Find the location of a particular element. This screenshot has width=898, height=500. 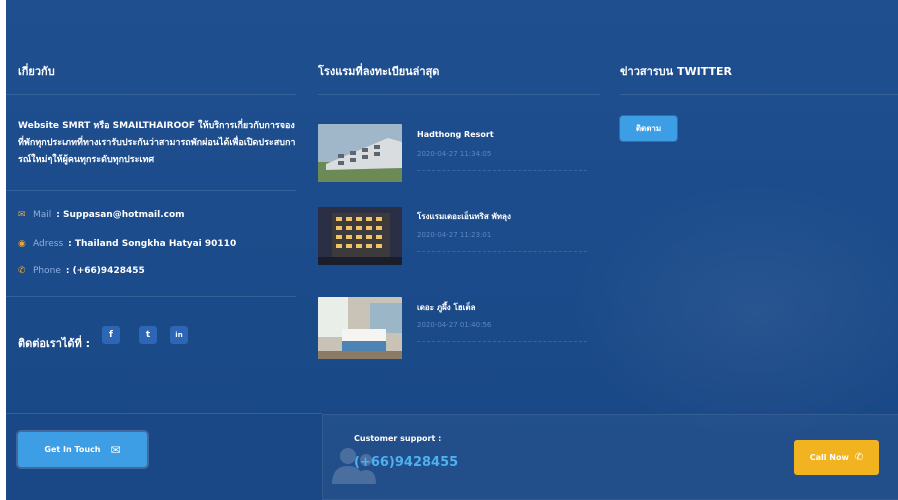

contact-address: ◉ Adress : Thailand Songkha Hatyai 90110 is located at coordinates (127, 244).